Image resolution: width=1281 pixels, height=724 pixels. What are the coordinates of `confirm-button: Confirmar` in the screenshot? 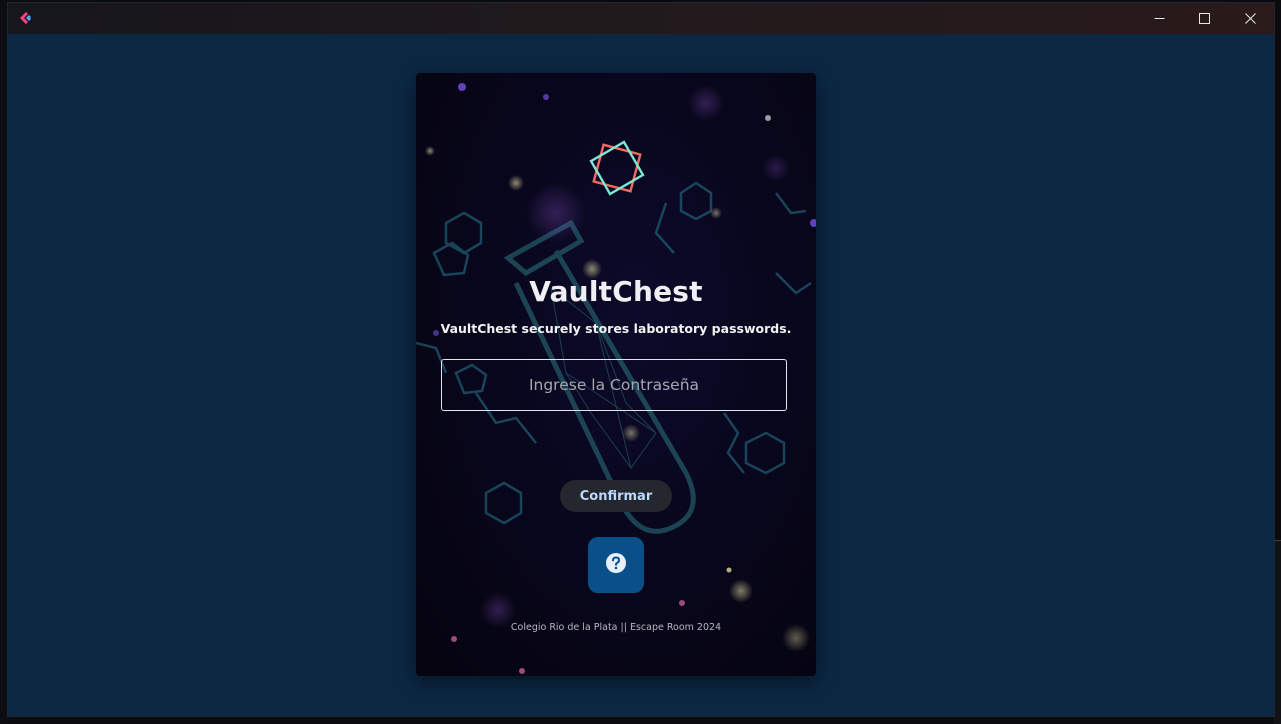 It's located at (616, 496).